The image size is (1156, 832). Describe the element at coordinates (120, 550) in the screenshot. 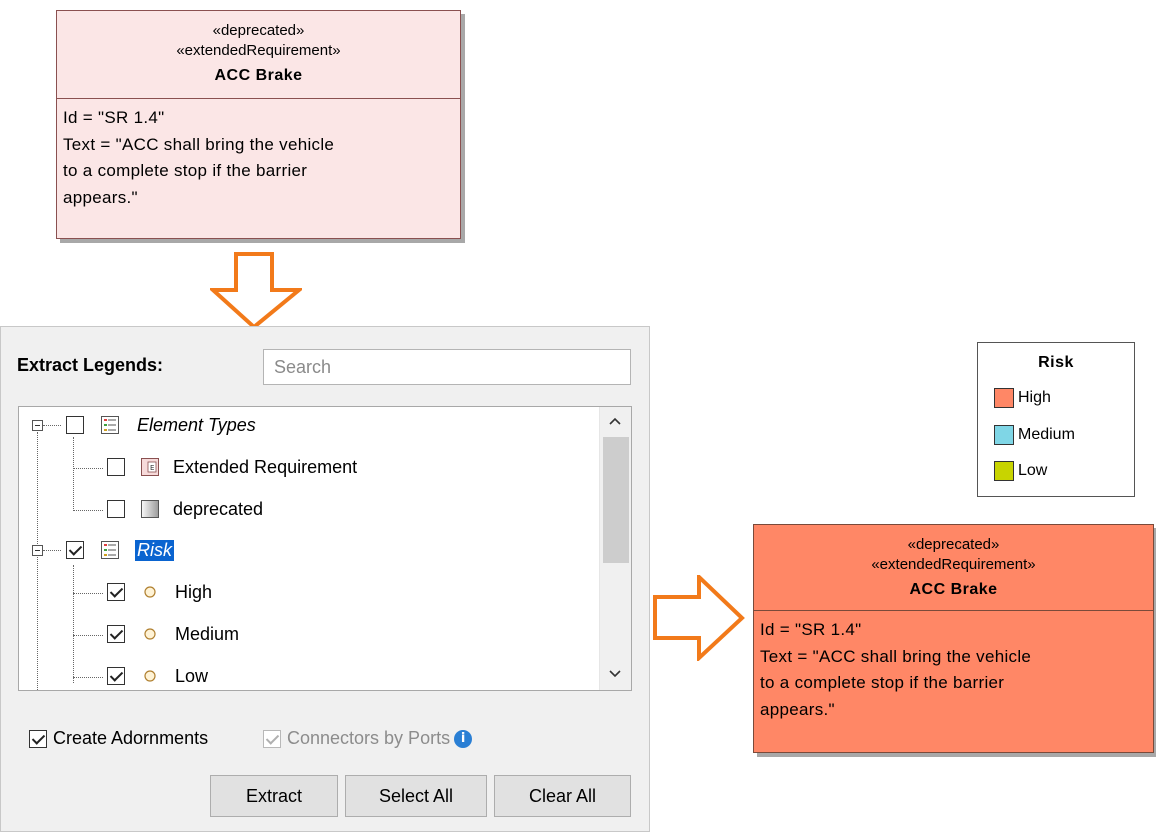

I see `tree-item-risk: Risk` at that location.